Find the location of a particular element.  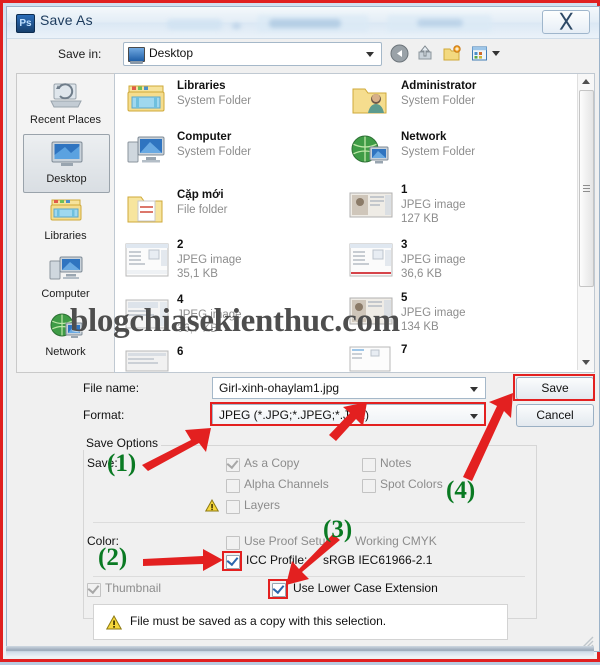

annotation-marker-3: (3) is located at coordinates (338, 529).